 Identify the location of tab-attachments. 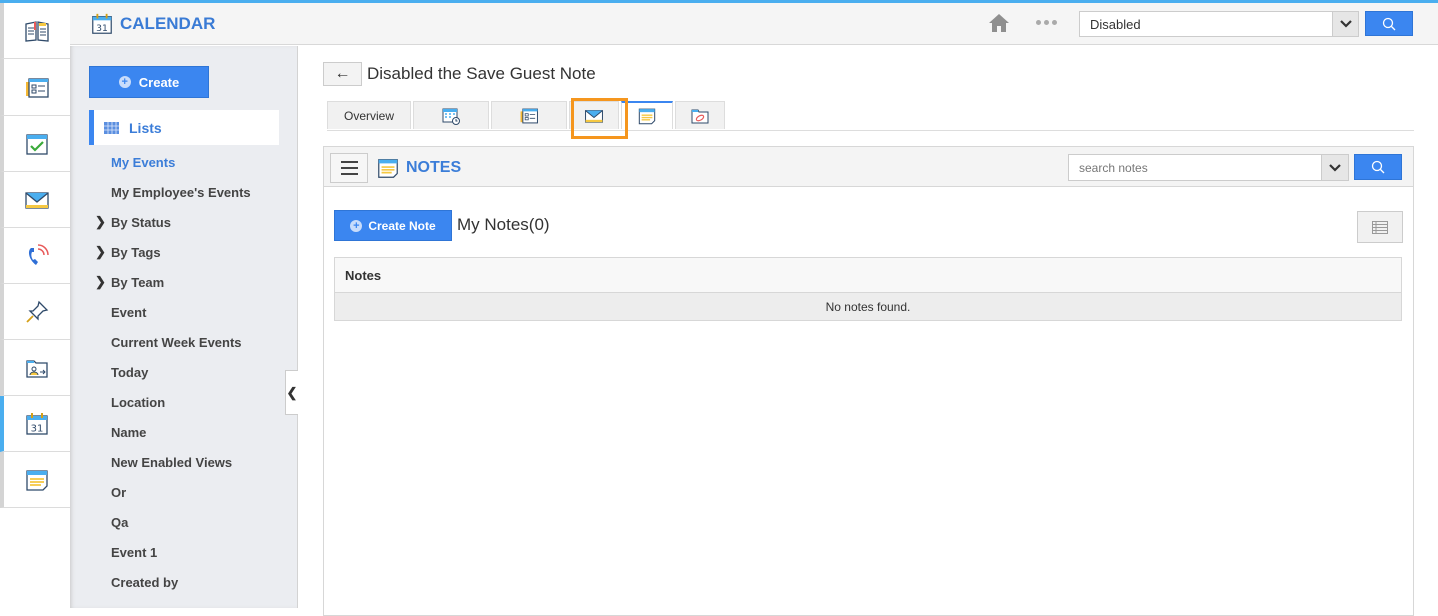
(700, 115).